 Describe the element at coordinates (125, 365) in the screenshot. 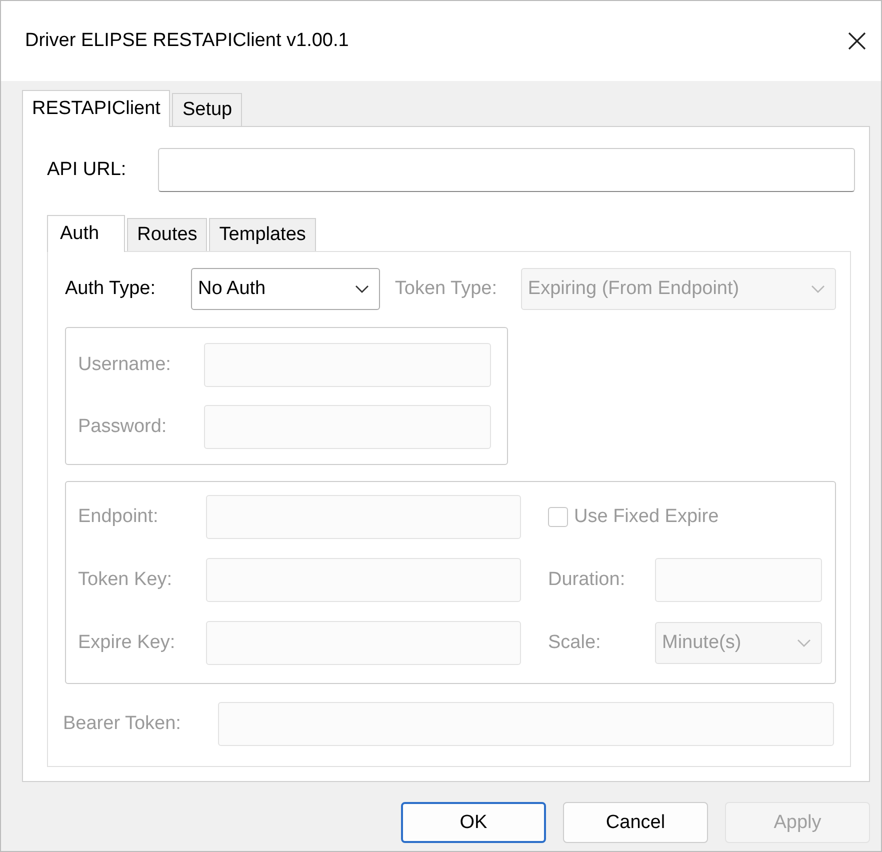

I see `field-label: Username:` at that location.